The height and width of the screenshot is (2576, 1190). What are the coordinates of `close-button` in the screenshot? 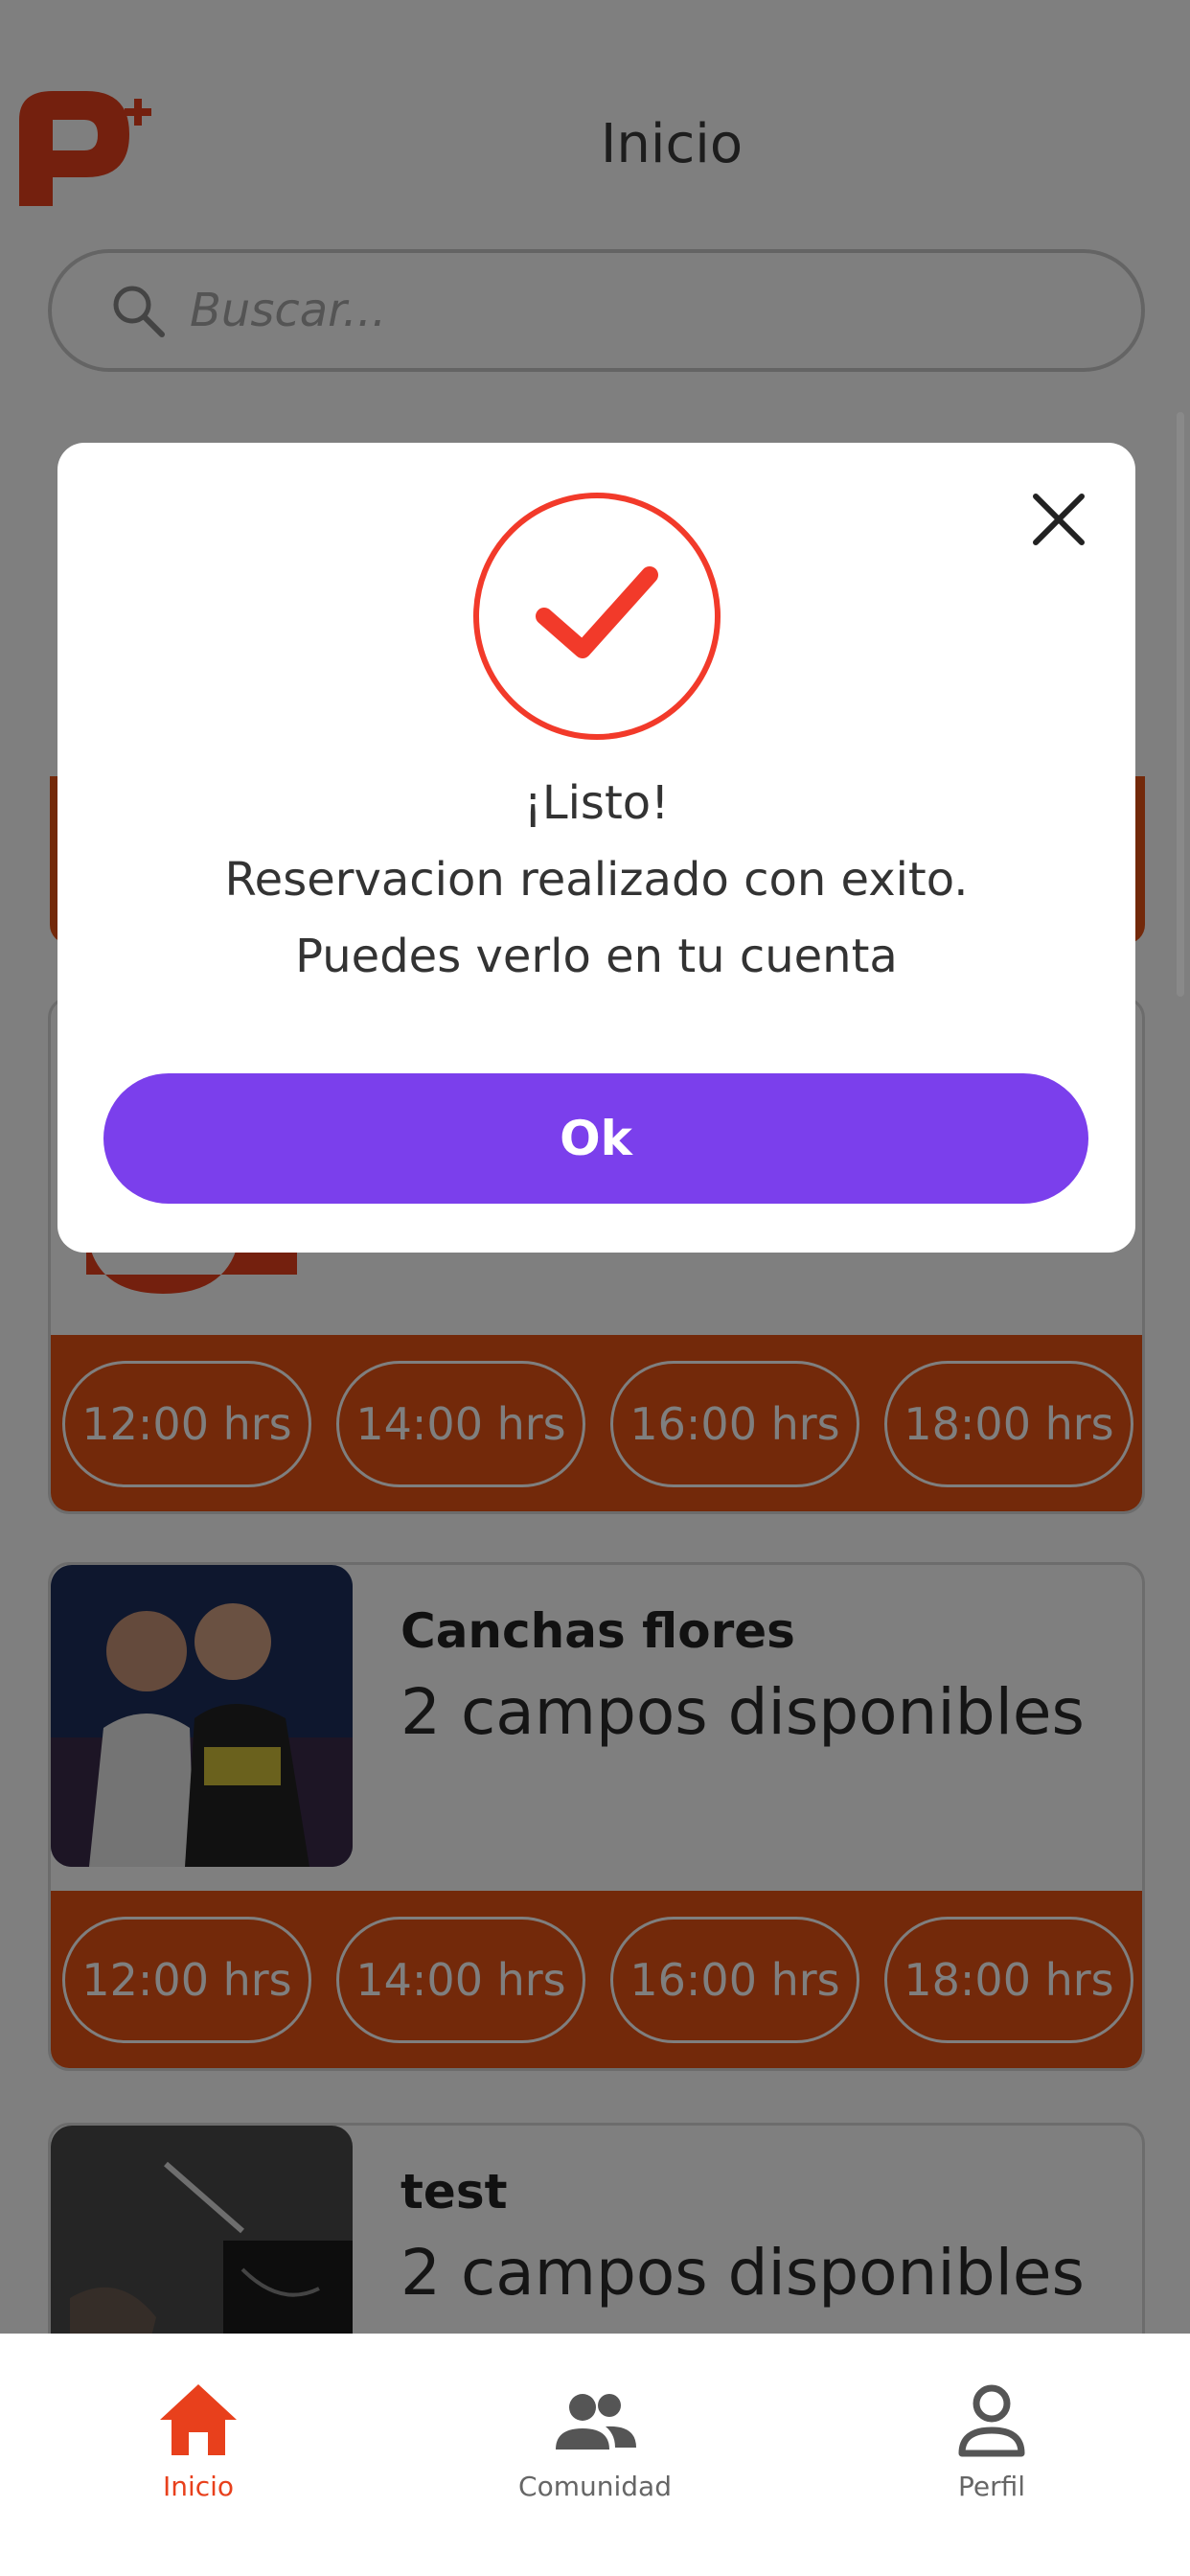 It's located at (1059, 519).